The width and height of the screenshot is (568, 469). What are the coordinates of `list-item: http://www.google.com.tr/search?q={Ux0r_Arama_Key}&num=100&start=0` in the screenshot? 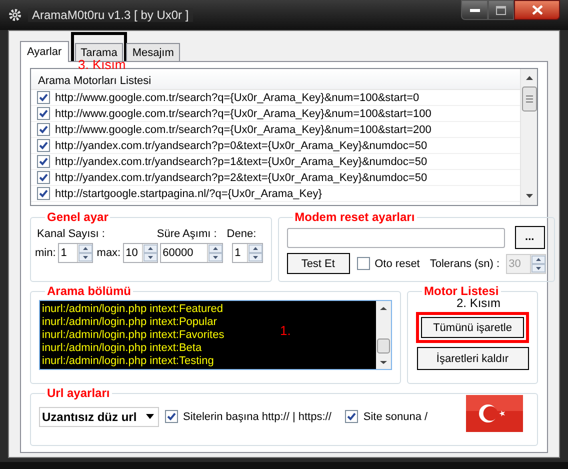 It's located at (237, 97).